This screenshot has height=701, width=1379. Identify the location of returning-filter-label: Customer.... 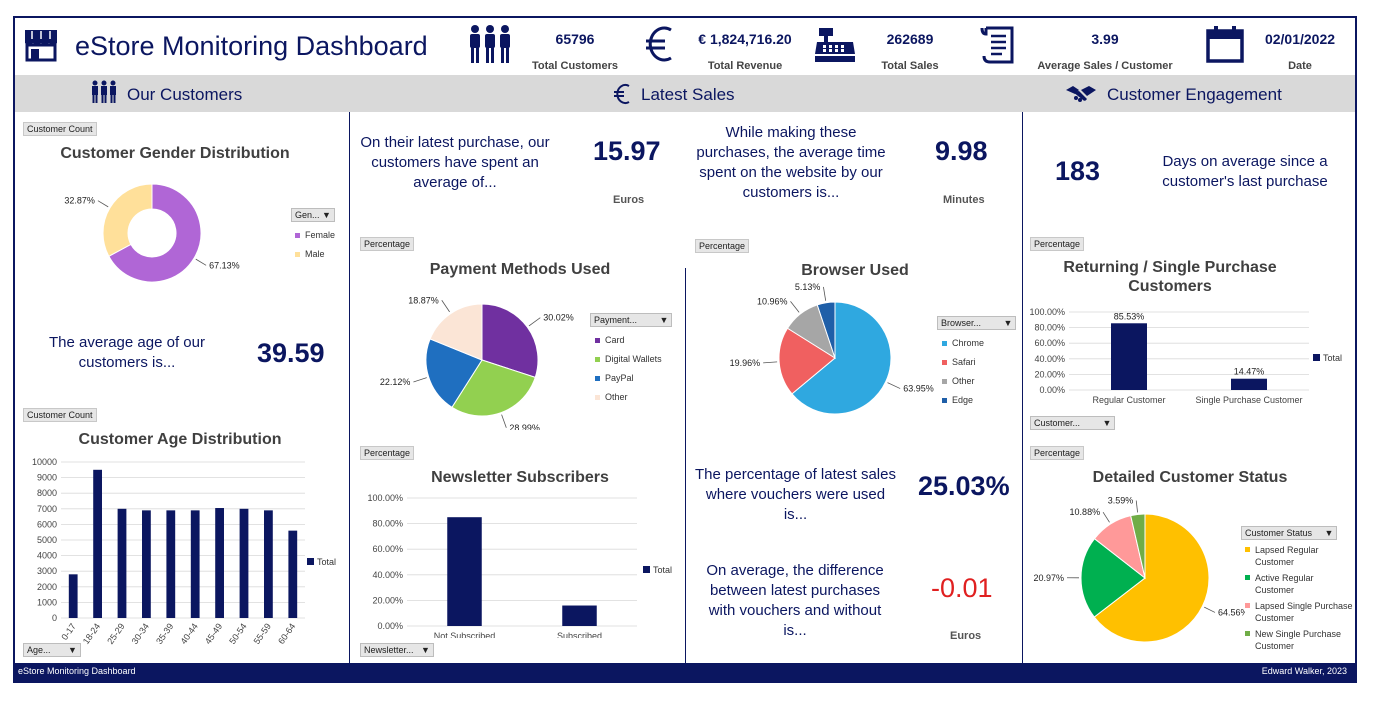
(1057, 423).